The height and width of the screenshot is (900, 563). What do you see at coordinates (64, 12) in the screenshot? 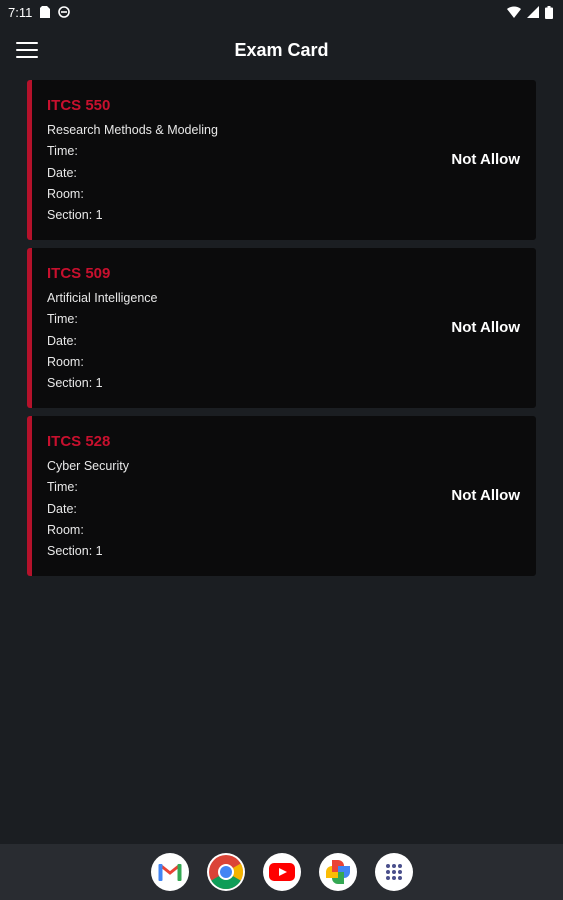
I see `do-not-disturb-icon` at bounding box center [64, 12].